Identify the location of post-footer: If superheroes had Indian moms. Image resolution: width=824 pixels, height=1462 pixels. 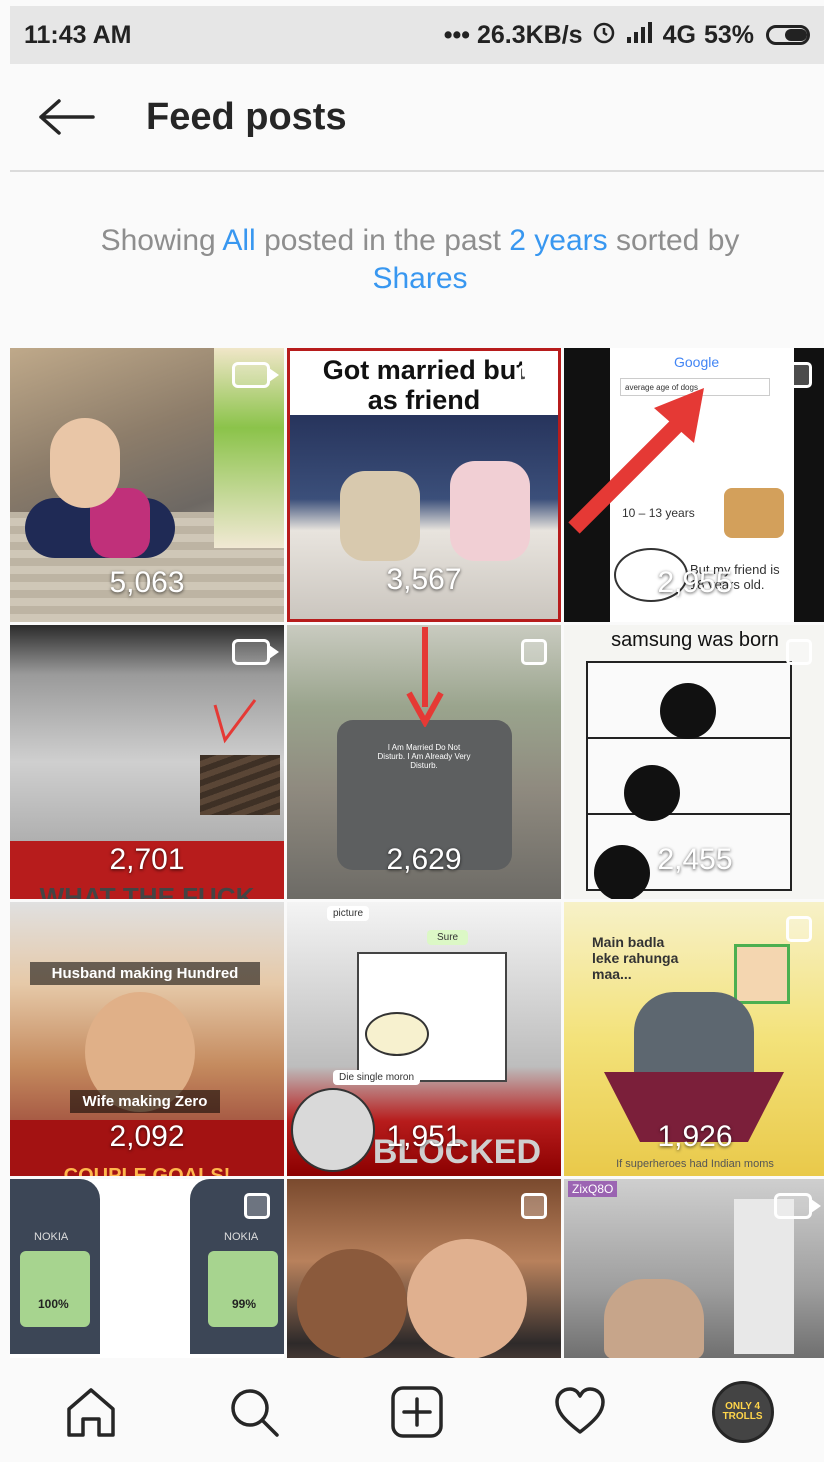
(695, 1164).